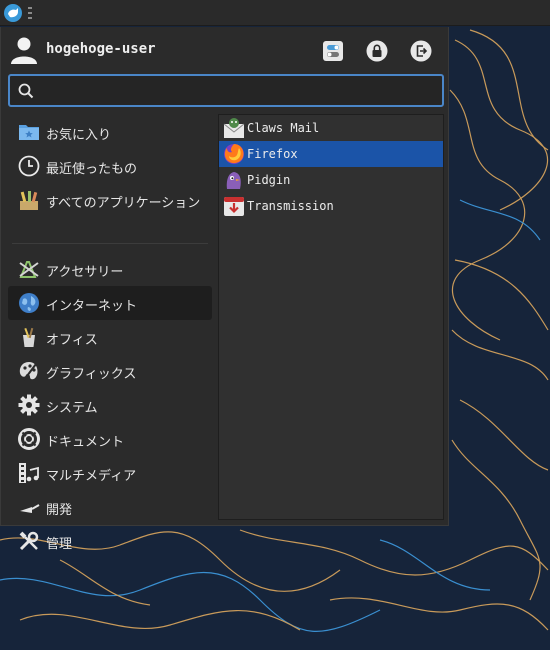 This screenshot has height=650, width=550. What do you see at coordinates (234, 154) in the screenshot?
I see `firefox-icon` at bounding box center [234, 154].